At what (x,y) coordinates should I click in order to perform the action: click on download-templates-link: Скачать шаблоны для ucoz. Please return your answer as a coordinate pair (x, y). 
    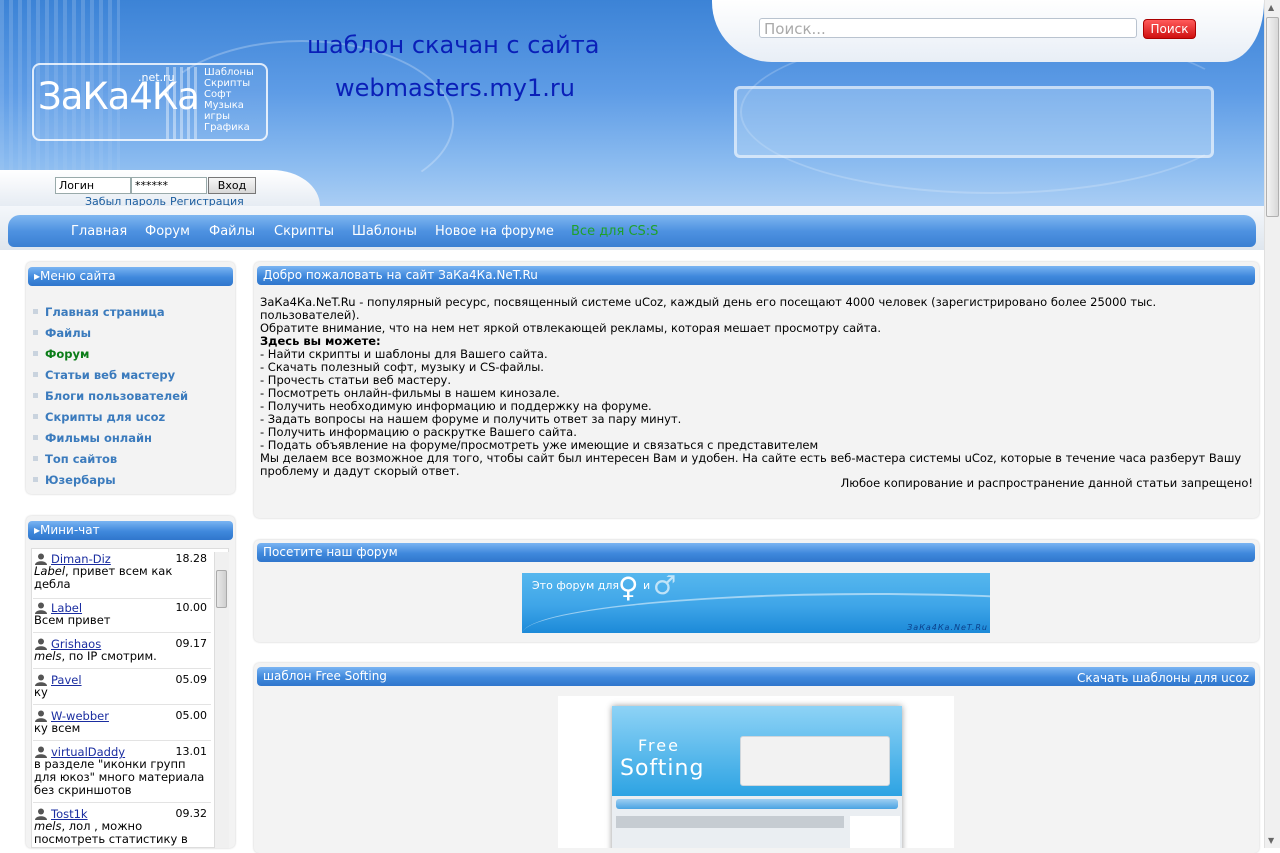
    Looking at the image, I should click on (1163, 678).